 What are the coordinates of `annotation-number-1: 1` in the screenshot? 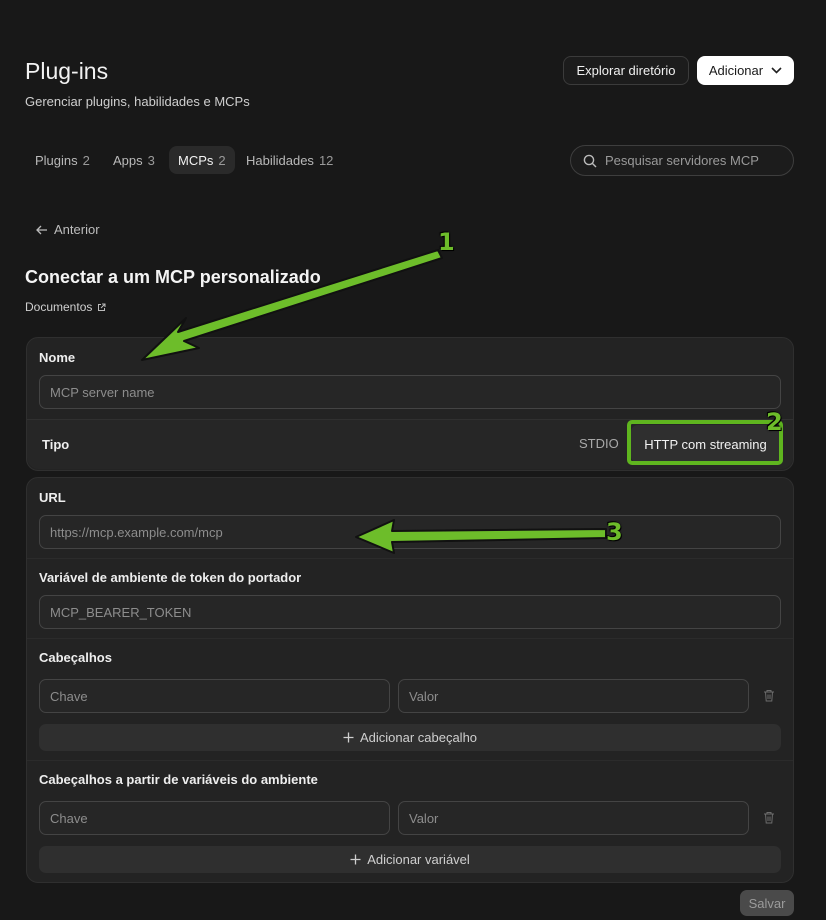 It's located at (446, 242).